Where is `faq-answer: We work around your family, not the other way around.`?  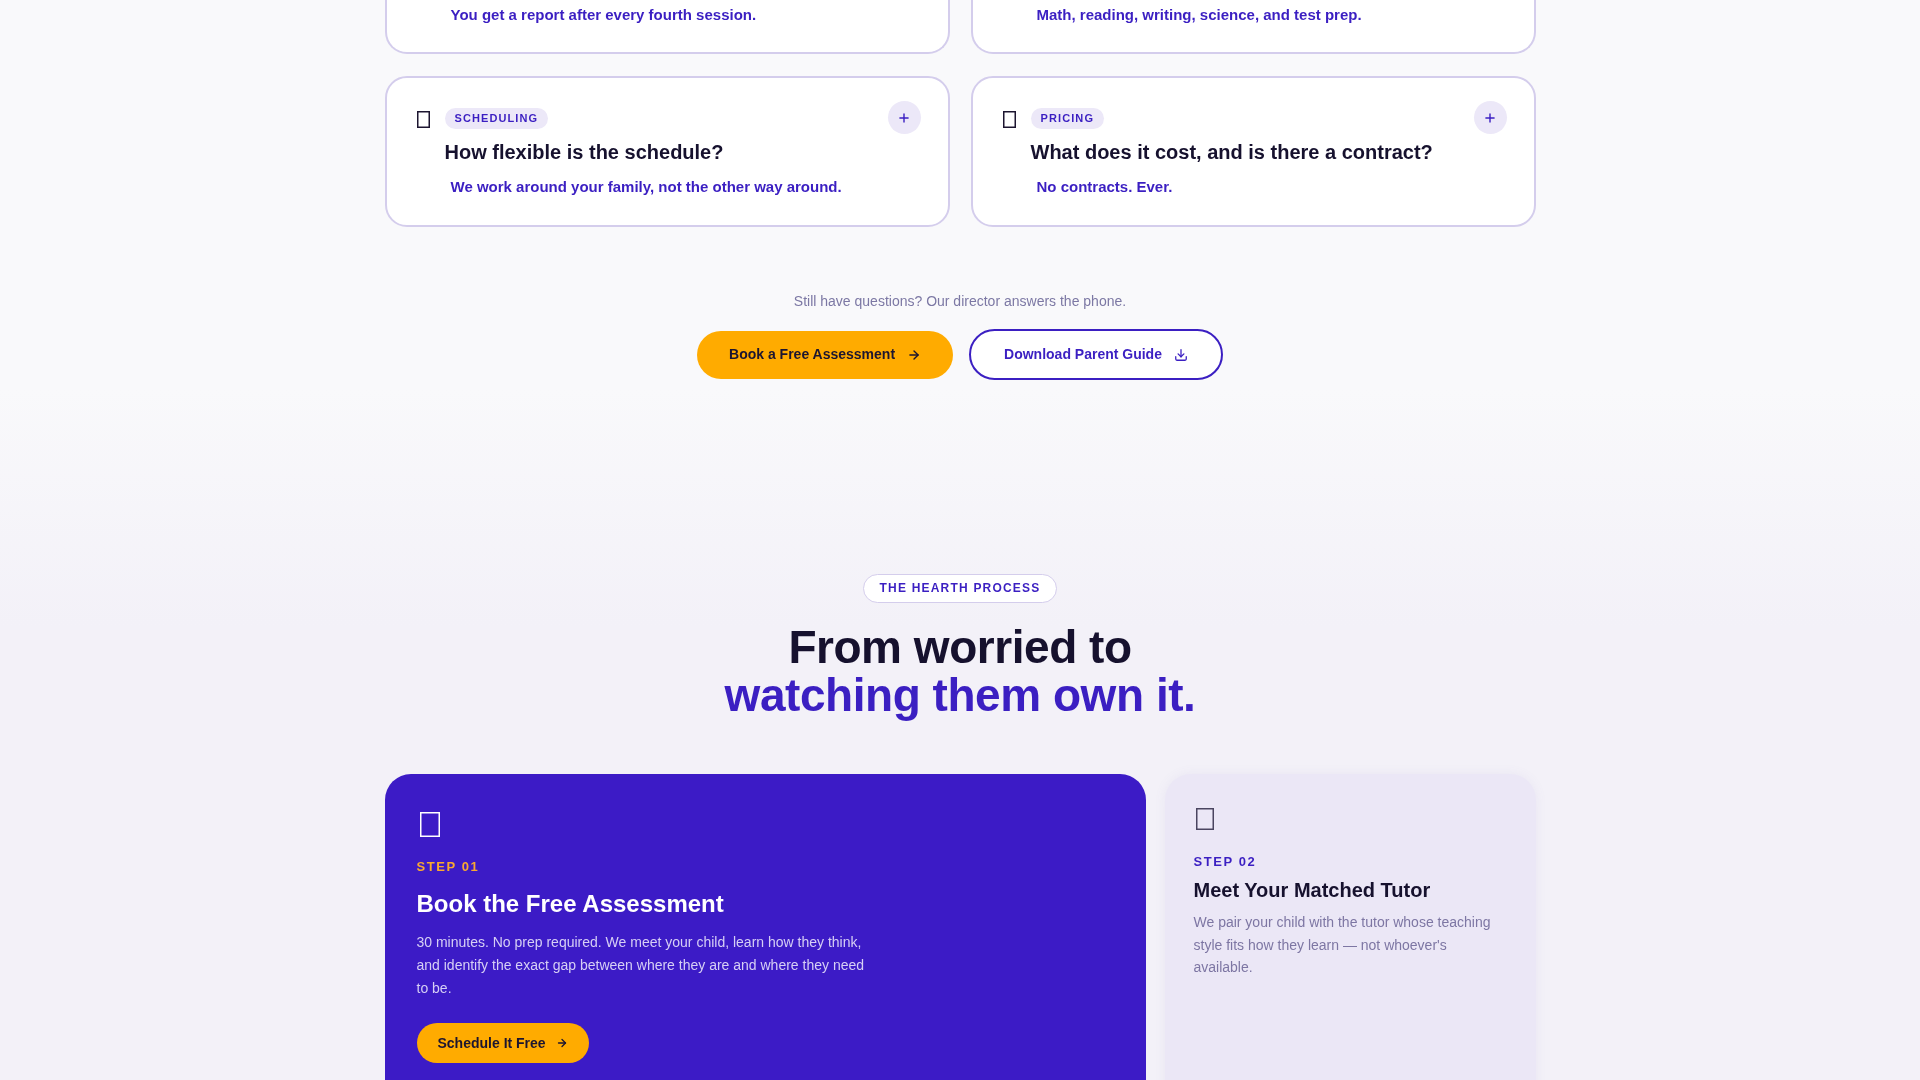
faq-answer: We work around your family, not the other way around. is located at coordinates (646, 187).